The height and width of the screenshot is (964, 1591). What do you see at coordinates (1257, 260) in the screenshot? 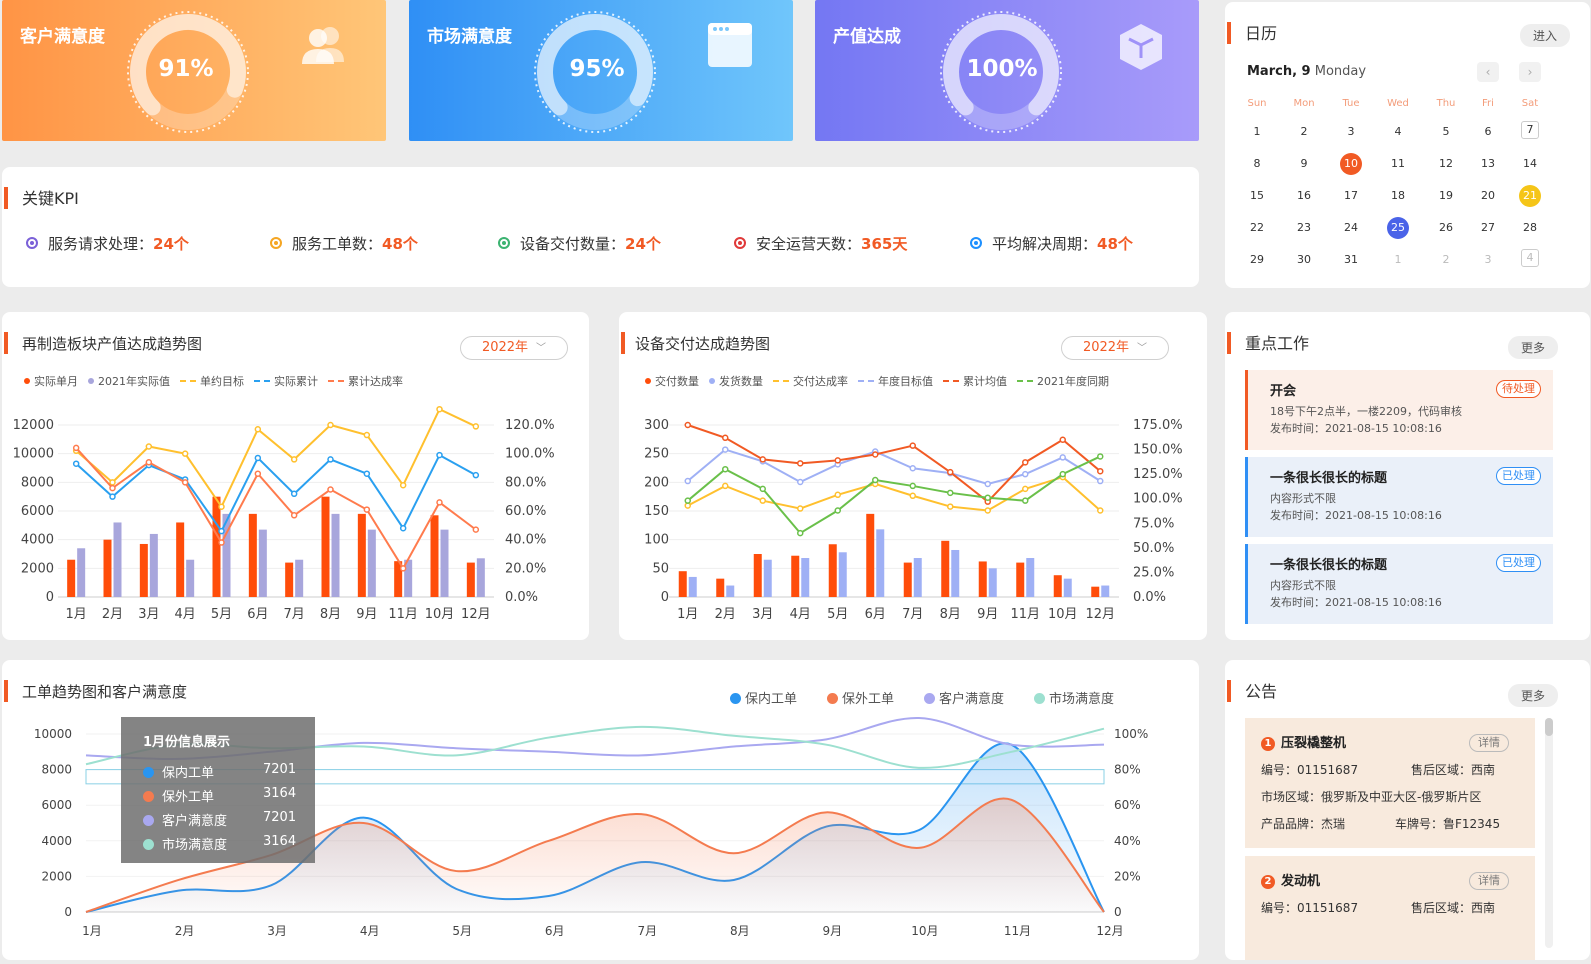
I see `calendar-day: 29` at bounding box center [1257, 260].